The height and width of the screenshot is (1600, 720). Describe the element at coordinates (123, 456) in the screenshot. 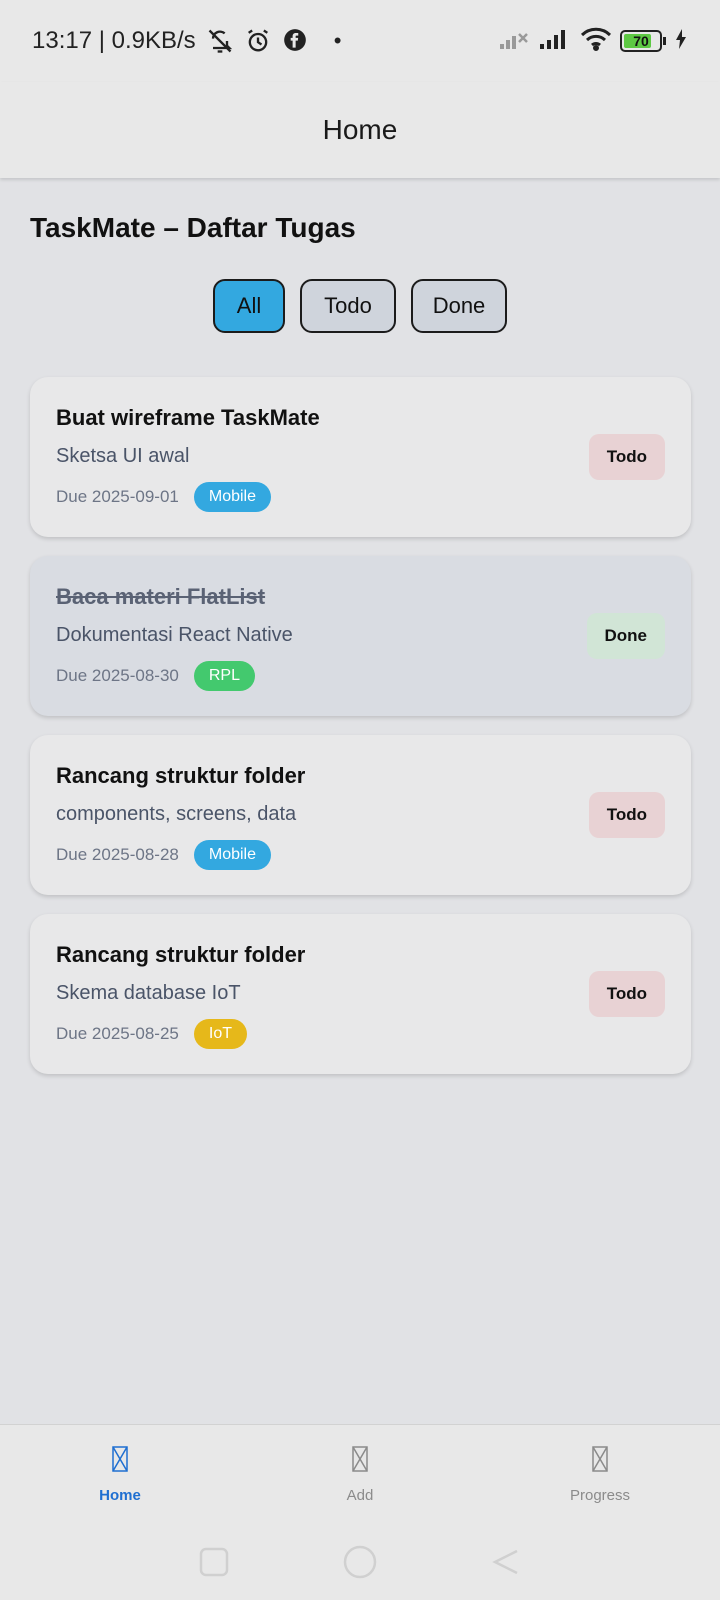

I see `task-description: Sketsa UI awal` at that location.